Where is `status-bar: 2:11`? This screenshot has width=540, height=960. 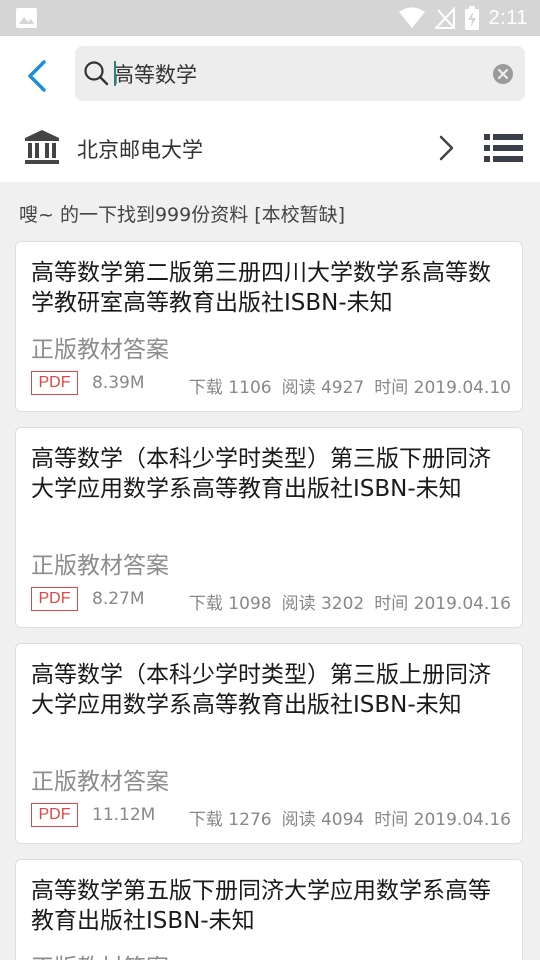
status-bar: 2:11 is located at coordinates (270, 18).